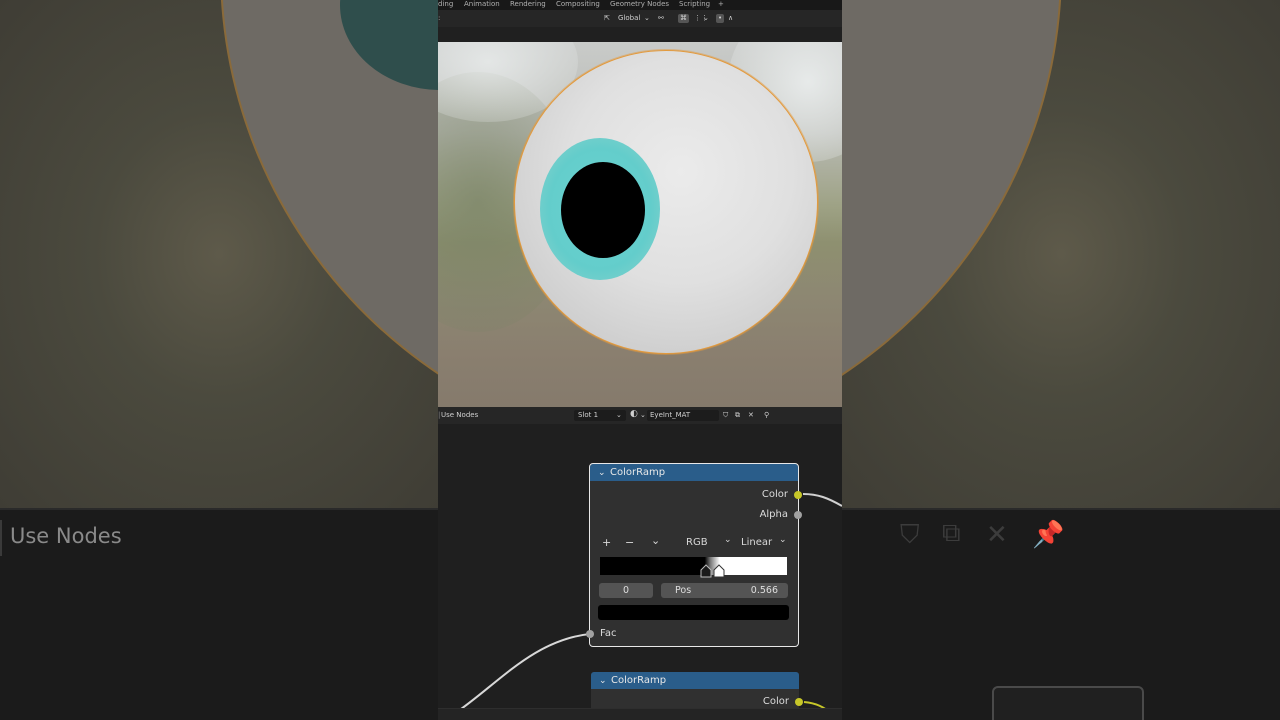 Image resolution: width=1280 pixels, height=720 pixels. Describe the element at coordinates (724, 590) in the screenshot. I see `stop-position-field: Pos 0.566` at that location.